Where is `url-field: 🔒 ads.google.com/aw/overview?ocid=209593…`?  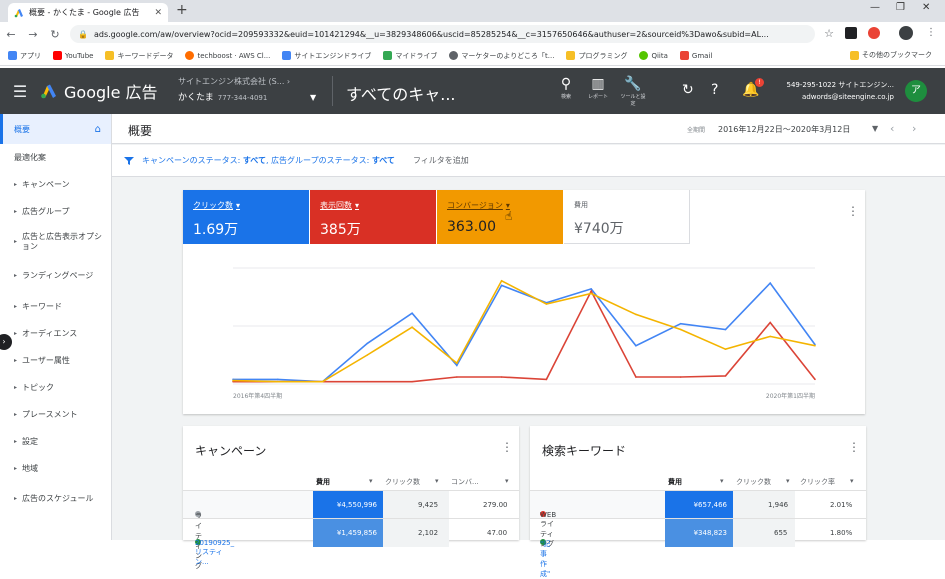 url-field: 🔒 ads.google.com/aw/overview?ocid=209593… is located at coordinates (442, 34).